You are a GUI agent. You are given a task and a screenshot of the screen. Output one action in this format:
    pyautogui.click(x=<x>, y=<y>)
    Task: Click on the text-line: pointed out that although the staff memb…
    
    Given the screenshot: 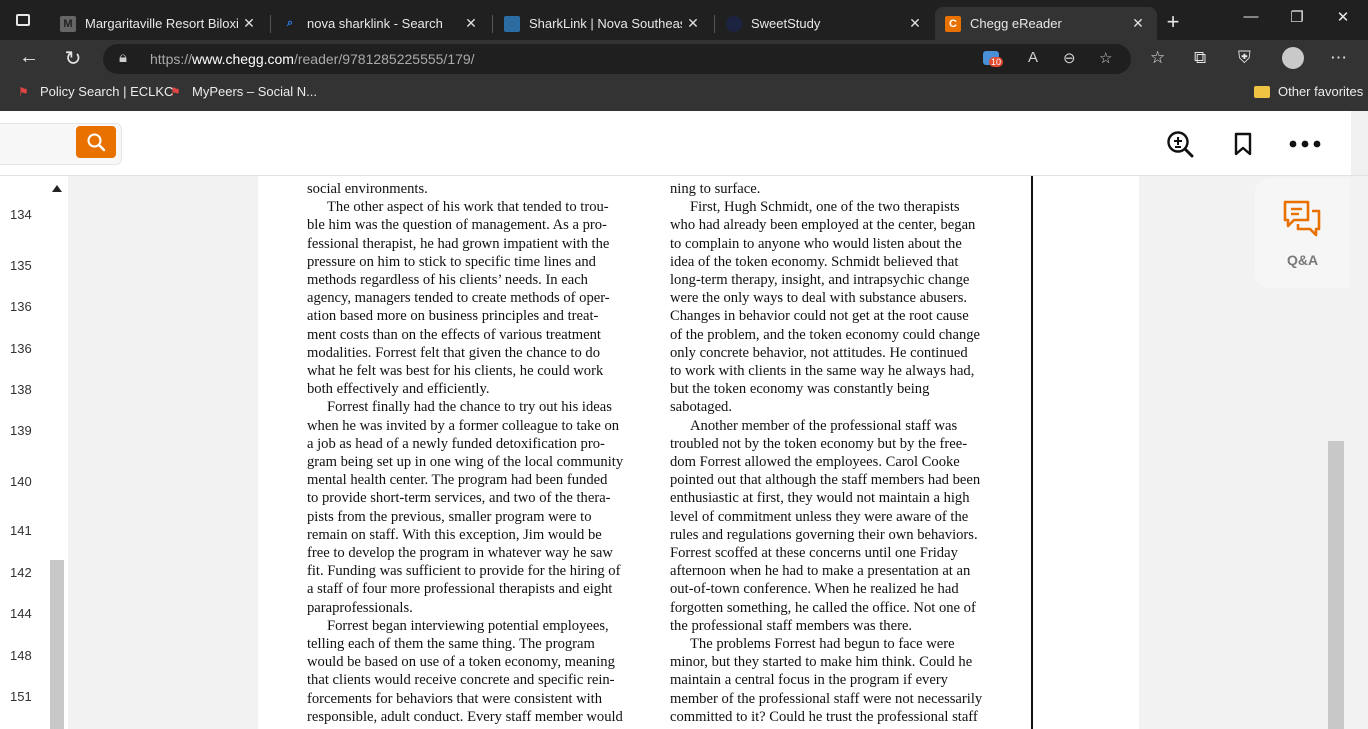 What is the action you would take?
    pyautogui.click(x=825, y=480)
    